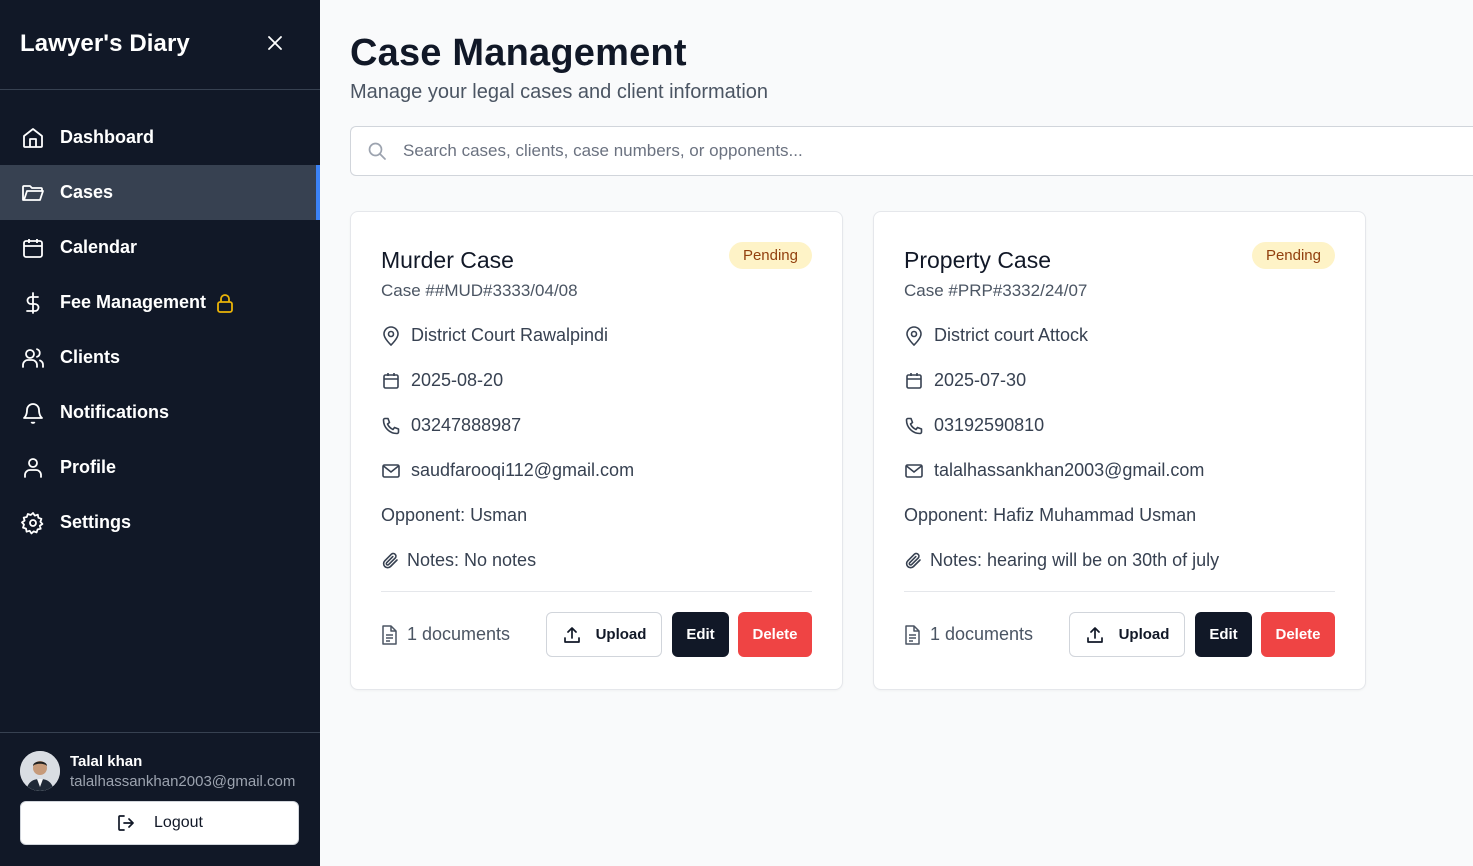 The image size is (1473, 866). I want to click on court-text: District court Attock, so click(1011, 335).